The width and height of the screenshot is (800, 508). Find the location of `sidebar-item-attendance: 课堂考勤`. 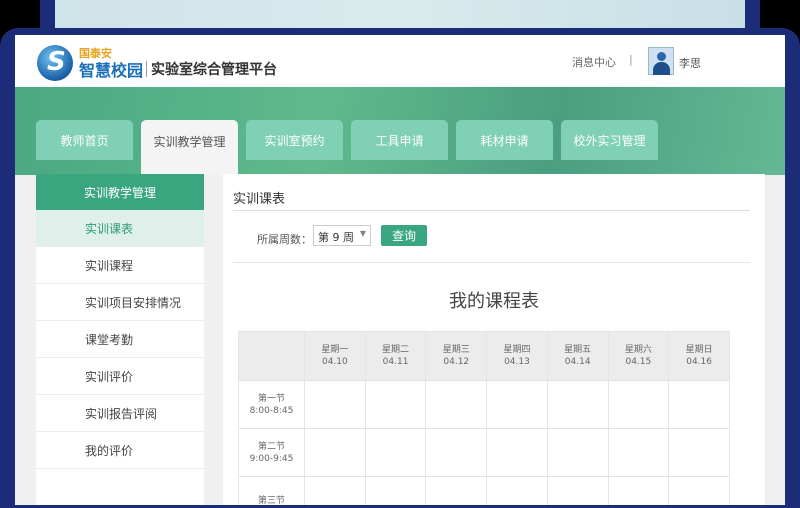

sidebar-item-attendance: 课堂考勤 is located at coordinates (120, 339).